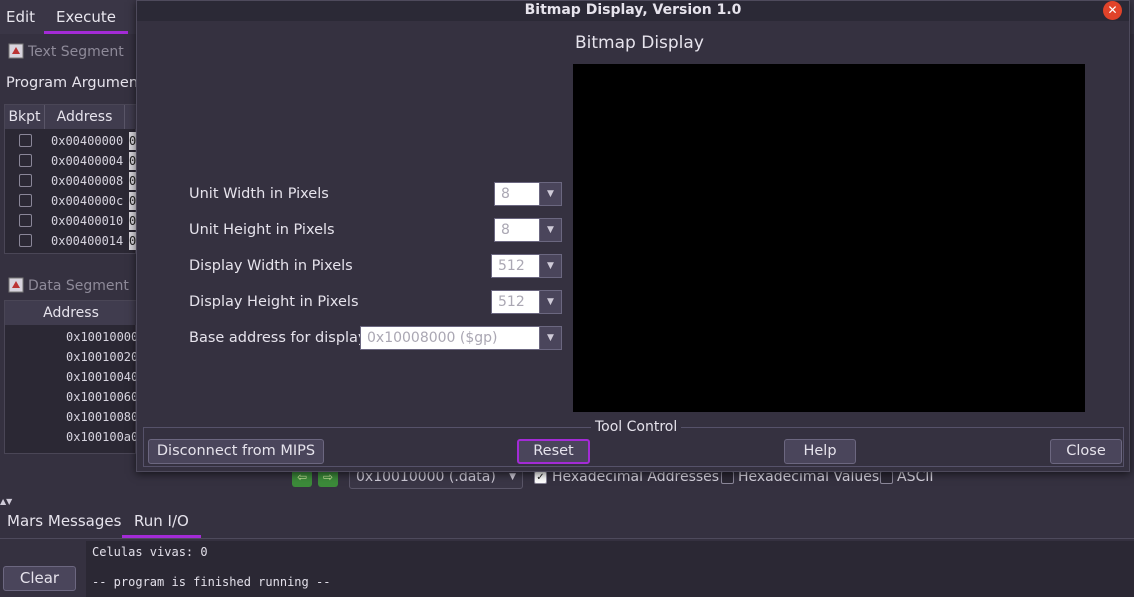  I want to click on bitmap-display-heading: Bitmap Display, so click(639, 43).